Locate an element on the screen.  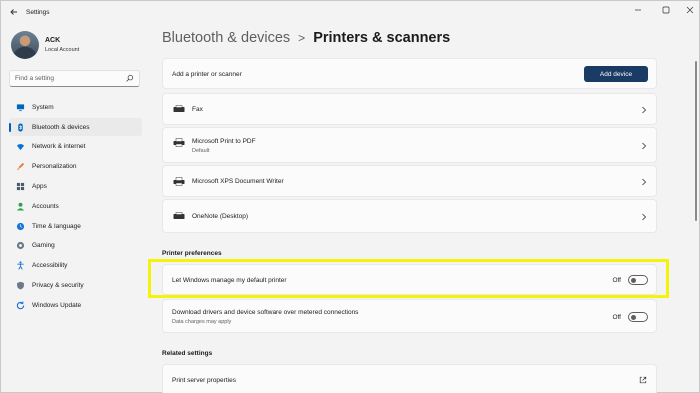
print-server-properties-label: Print server properties is located at coordinates (204, 380).